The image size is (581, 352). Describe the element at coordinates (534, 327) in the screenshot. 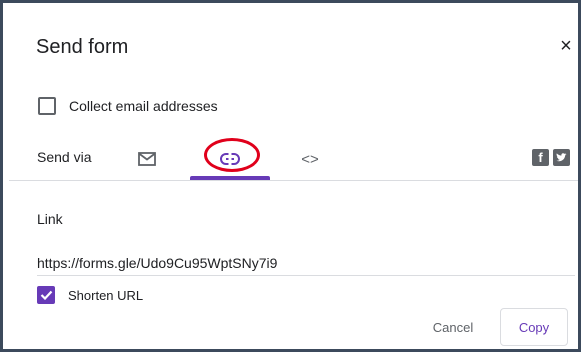

I see `copy-button: Copy` at that location.